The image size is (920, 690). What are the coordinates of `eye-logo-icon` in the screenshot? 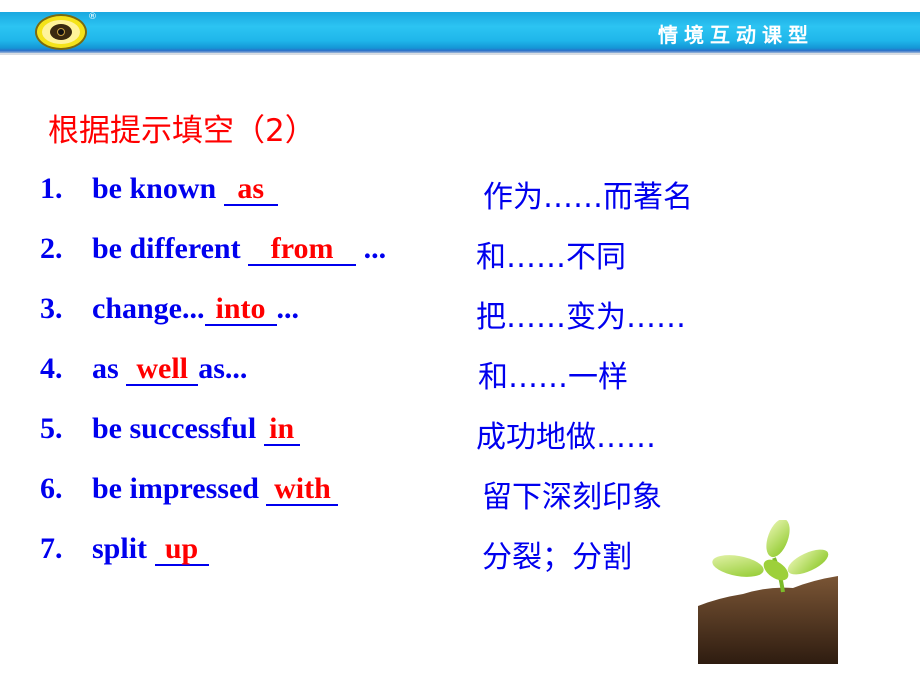 It's located at (61, 32).